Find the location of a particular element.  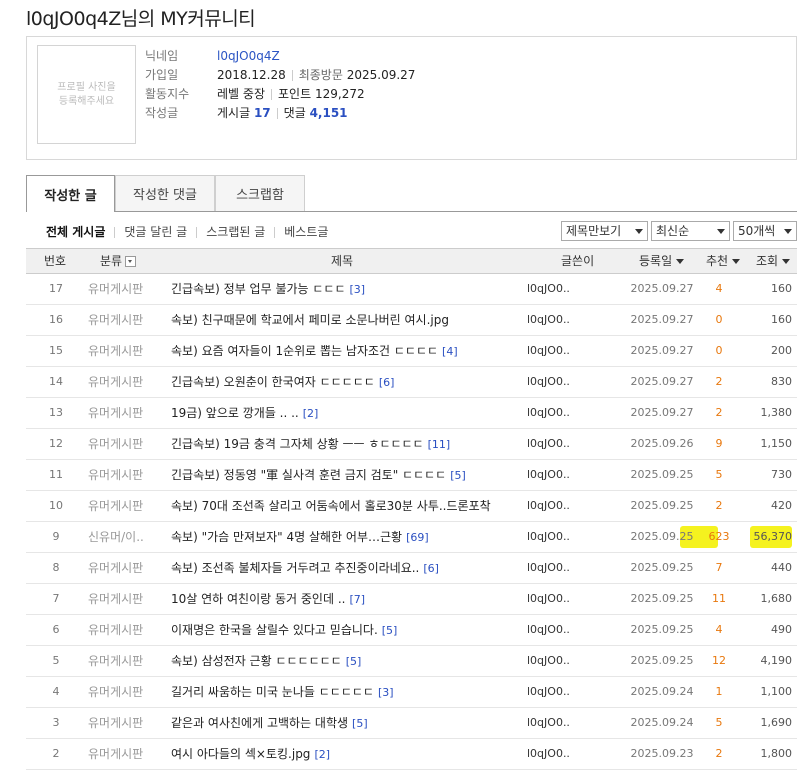

comment-count: [4] is located at coordinates (450, 351).